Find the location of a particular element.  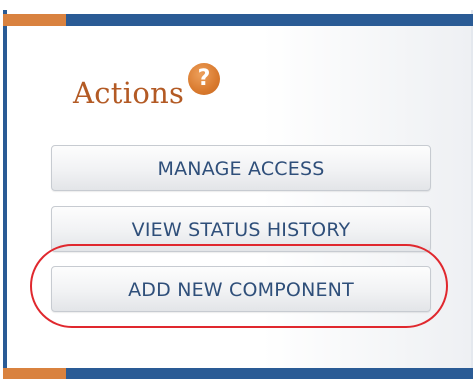

actions-title: Actions is located at coordinates (129, 93).